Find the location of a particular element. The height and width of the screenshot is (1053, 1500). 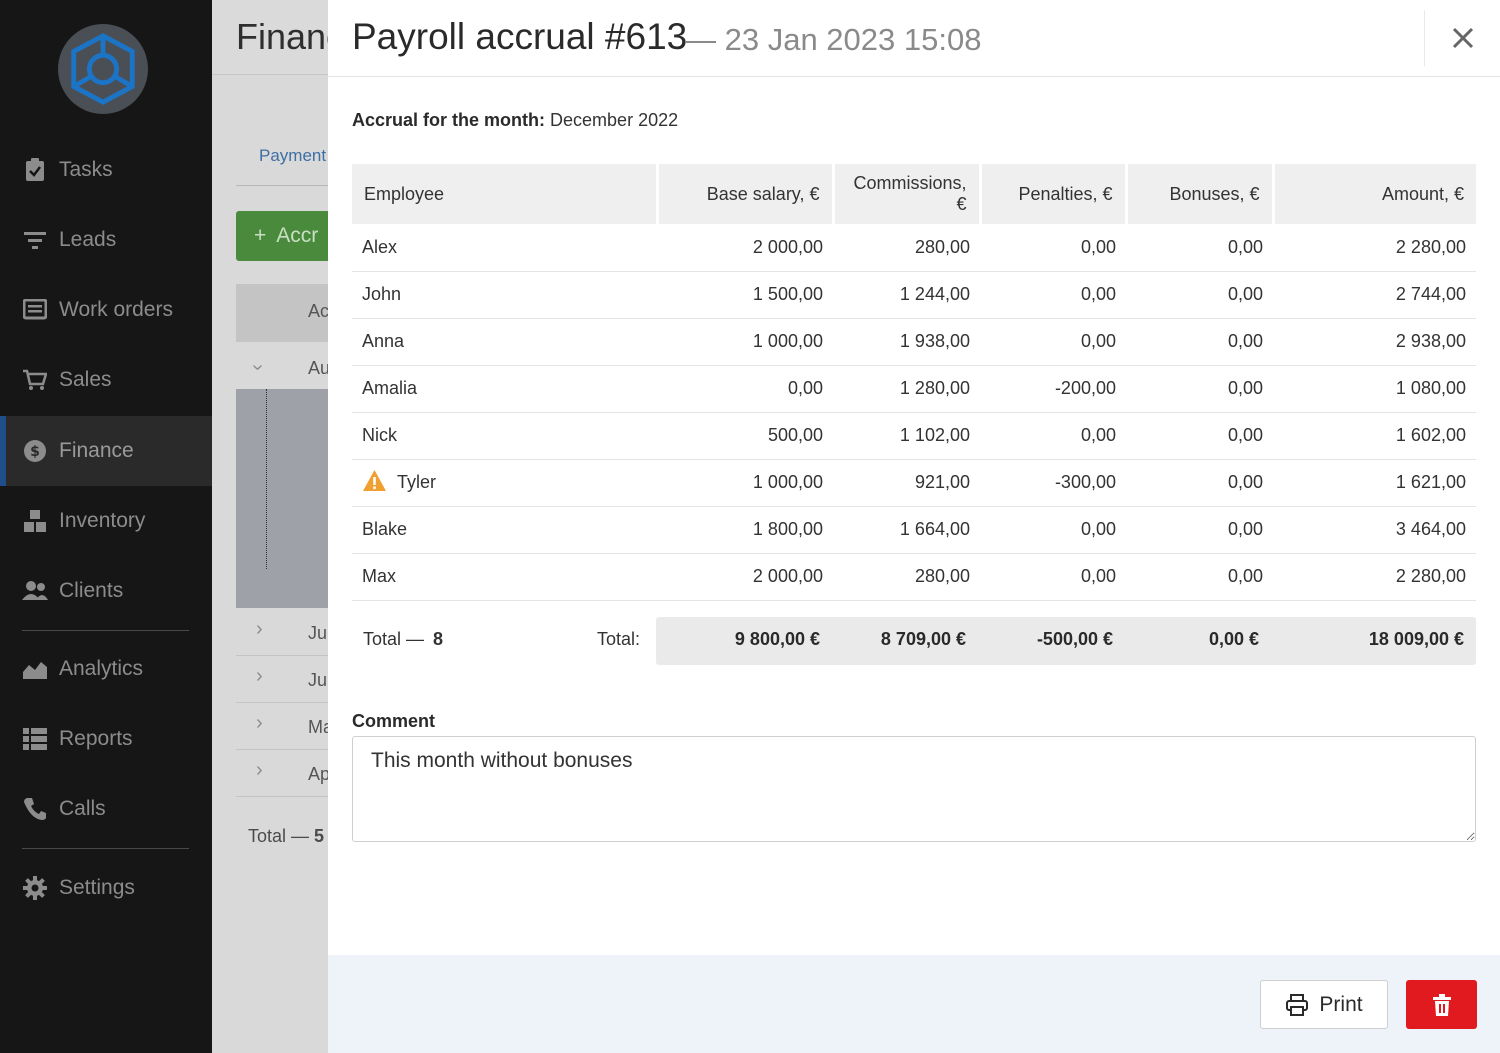

dollar-icon: $ is located at coordinates (35, 451).